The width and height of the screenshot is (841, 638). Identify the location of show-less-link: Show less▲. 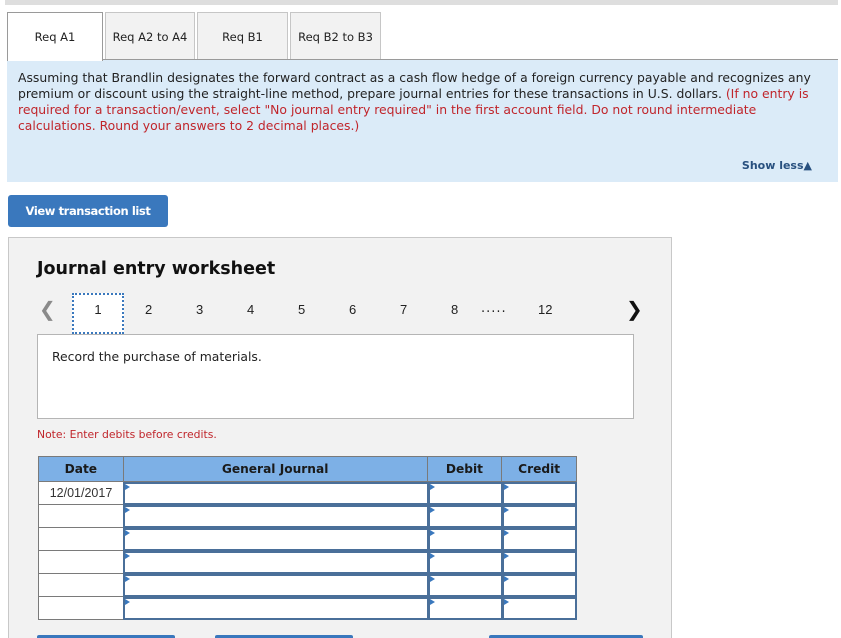
(777, 165).